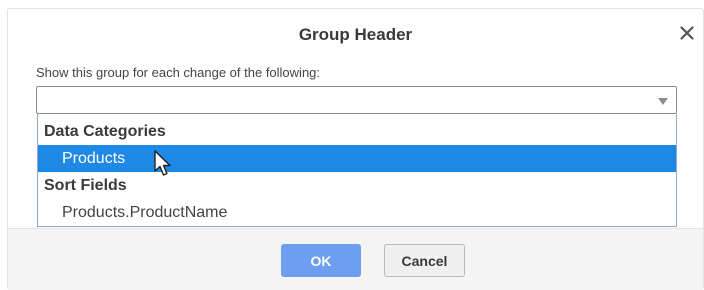 This screenshot has height=290, width=704. I want to click on dialog-title: Group Header, so click(355, 34).